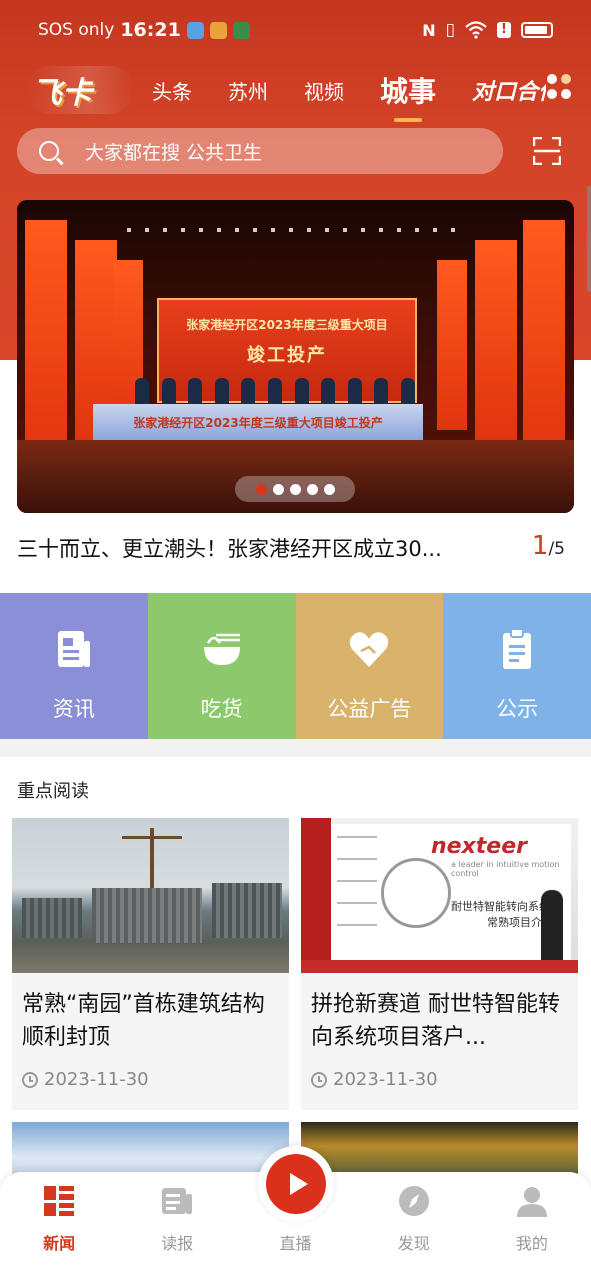  Describe the element at coordinates (295, 748) in the screenshot. I see `section-separator` at that location.